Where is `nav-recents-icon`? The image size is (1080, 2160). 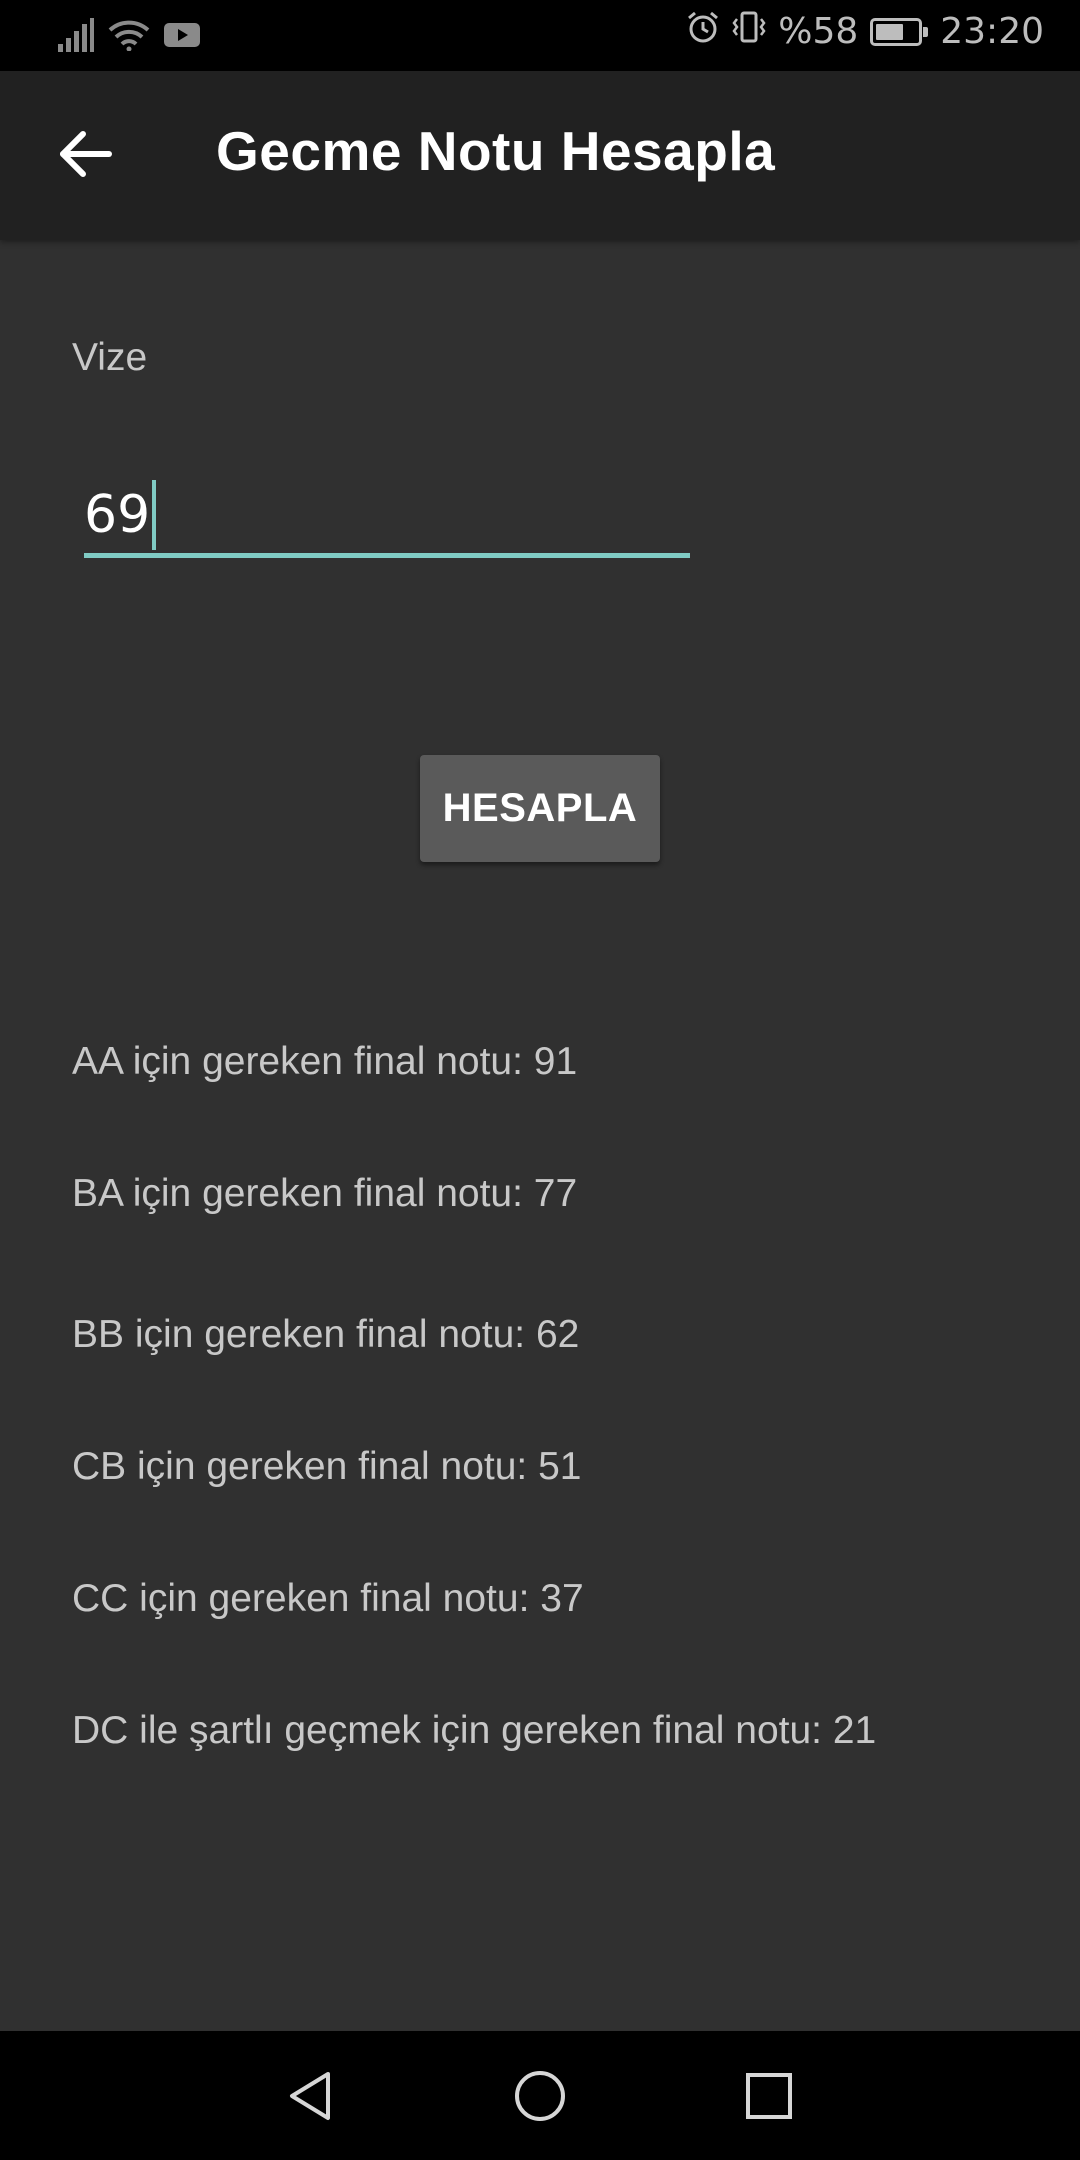 nav-recents-icon is located at coordinates (769, 2098).